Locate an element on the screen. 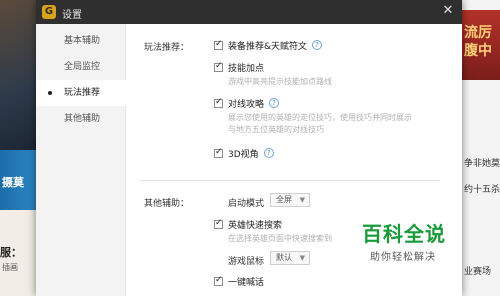  background-card: 服： 插画 is located at coordinates (18, 253).